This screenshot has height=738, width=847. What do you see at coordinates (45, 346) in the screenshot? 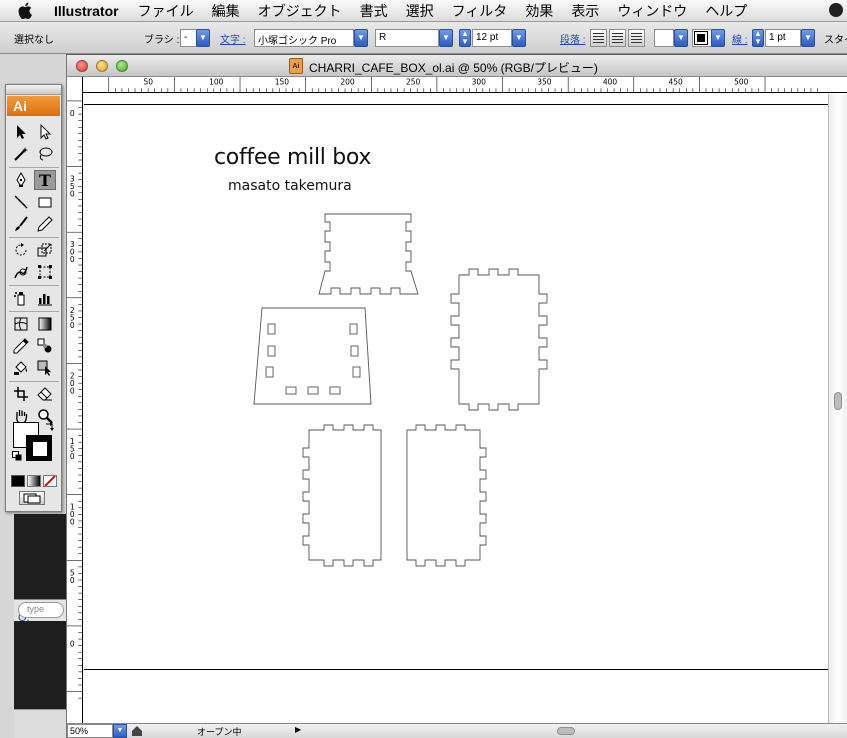
I see `blend-tool` at bounding box center [45, 346].